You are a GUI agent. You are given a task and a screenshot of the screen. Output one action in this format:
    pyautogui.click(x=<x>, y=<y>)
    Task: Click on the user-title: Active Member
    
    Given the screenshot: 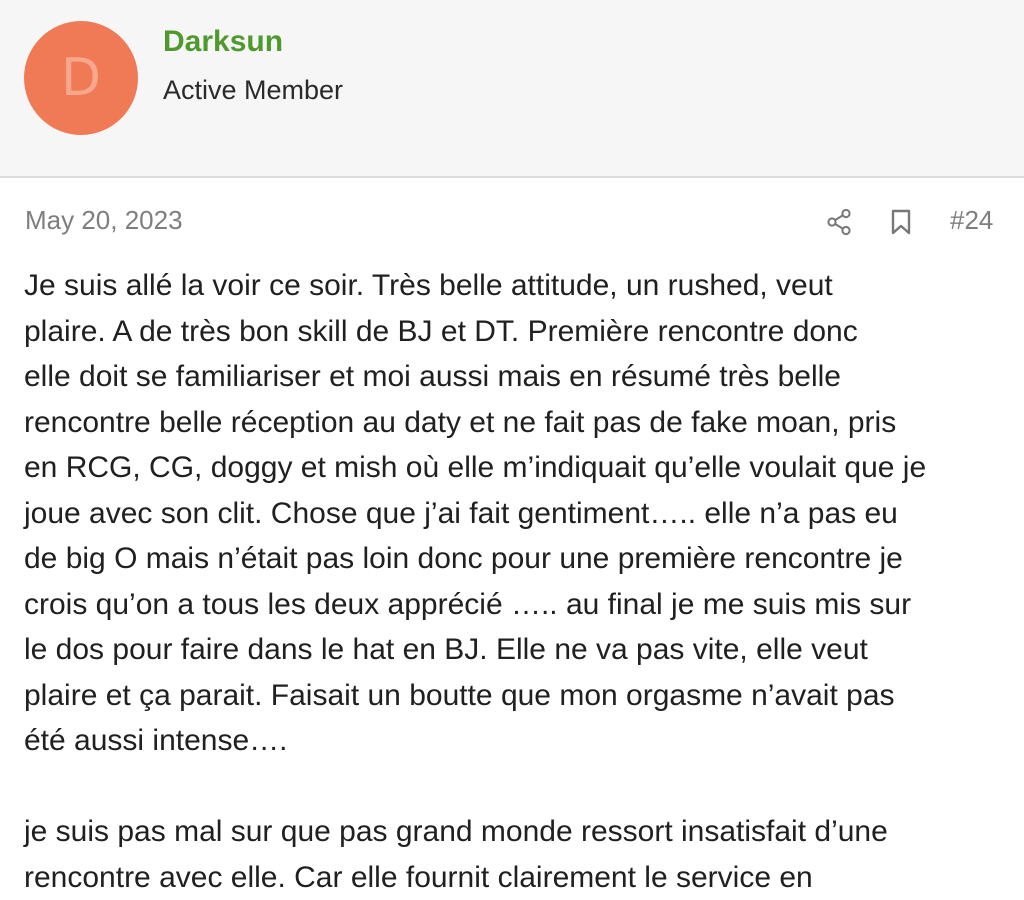 What is the action you would take?
    pyautogui.click(x=253, y=90)
    